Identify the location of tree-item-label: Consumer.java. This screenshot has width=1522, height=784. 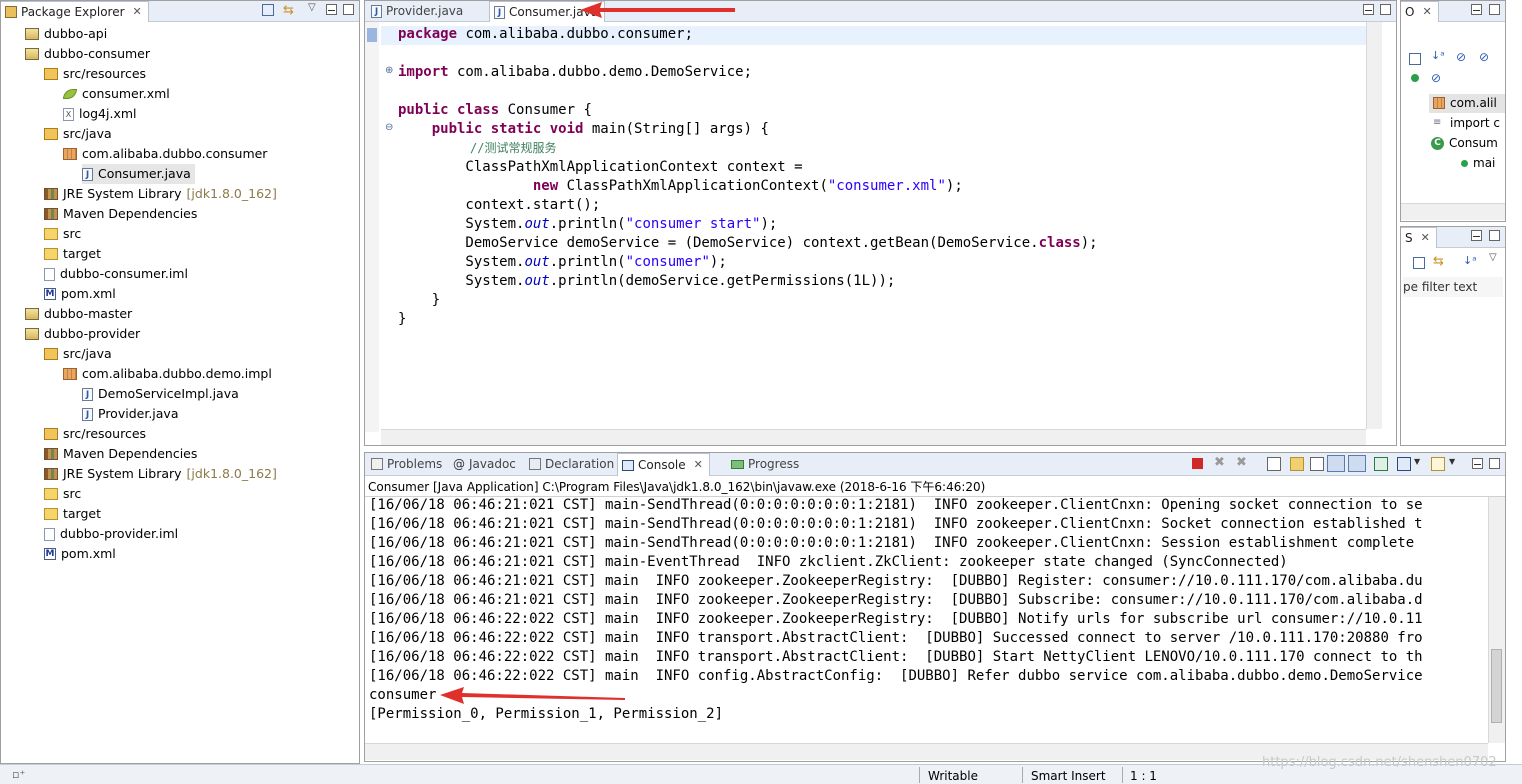
(144, 173).